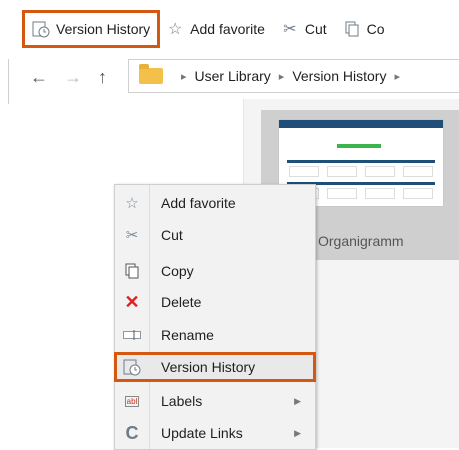 This screenshot has width=459, height=450. I want to click on menu-item-labels: abl Labels ▶, so click(215, 401).